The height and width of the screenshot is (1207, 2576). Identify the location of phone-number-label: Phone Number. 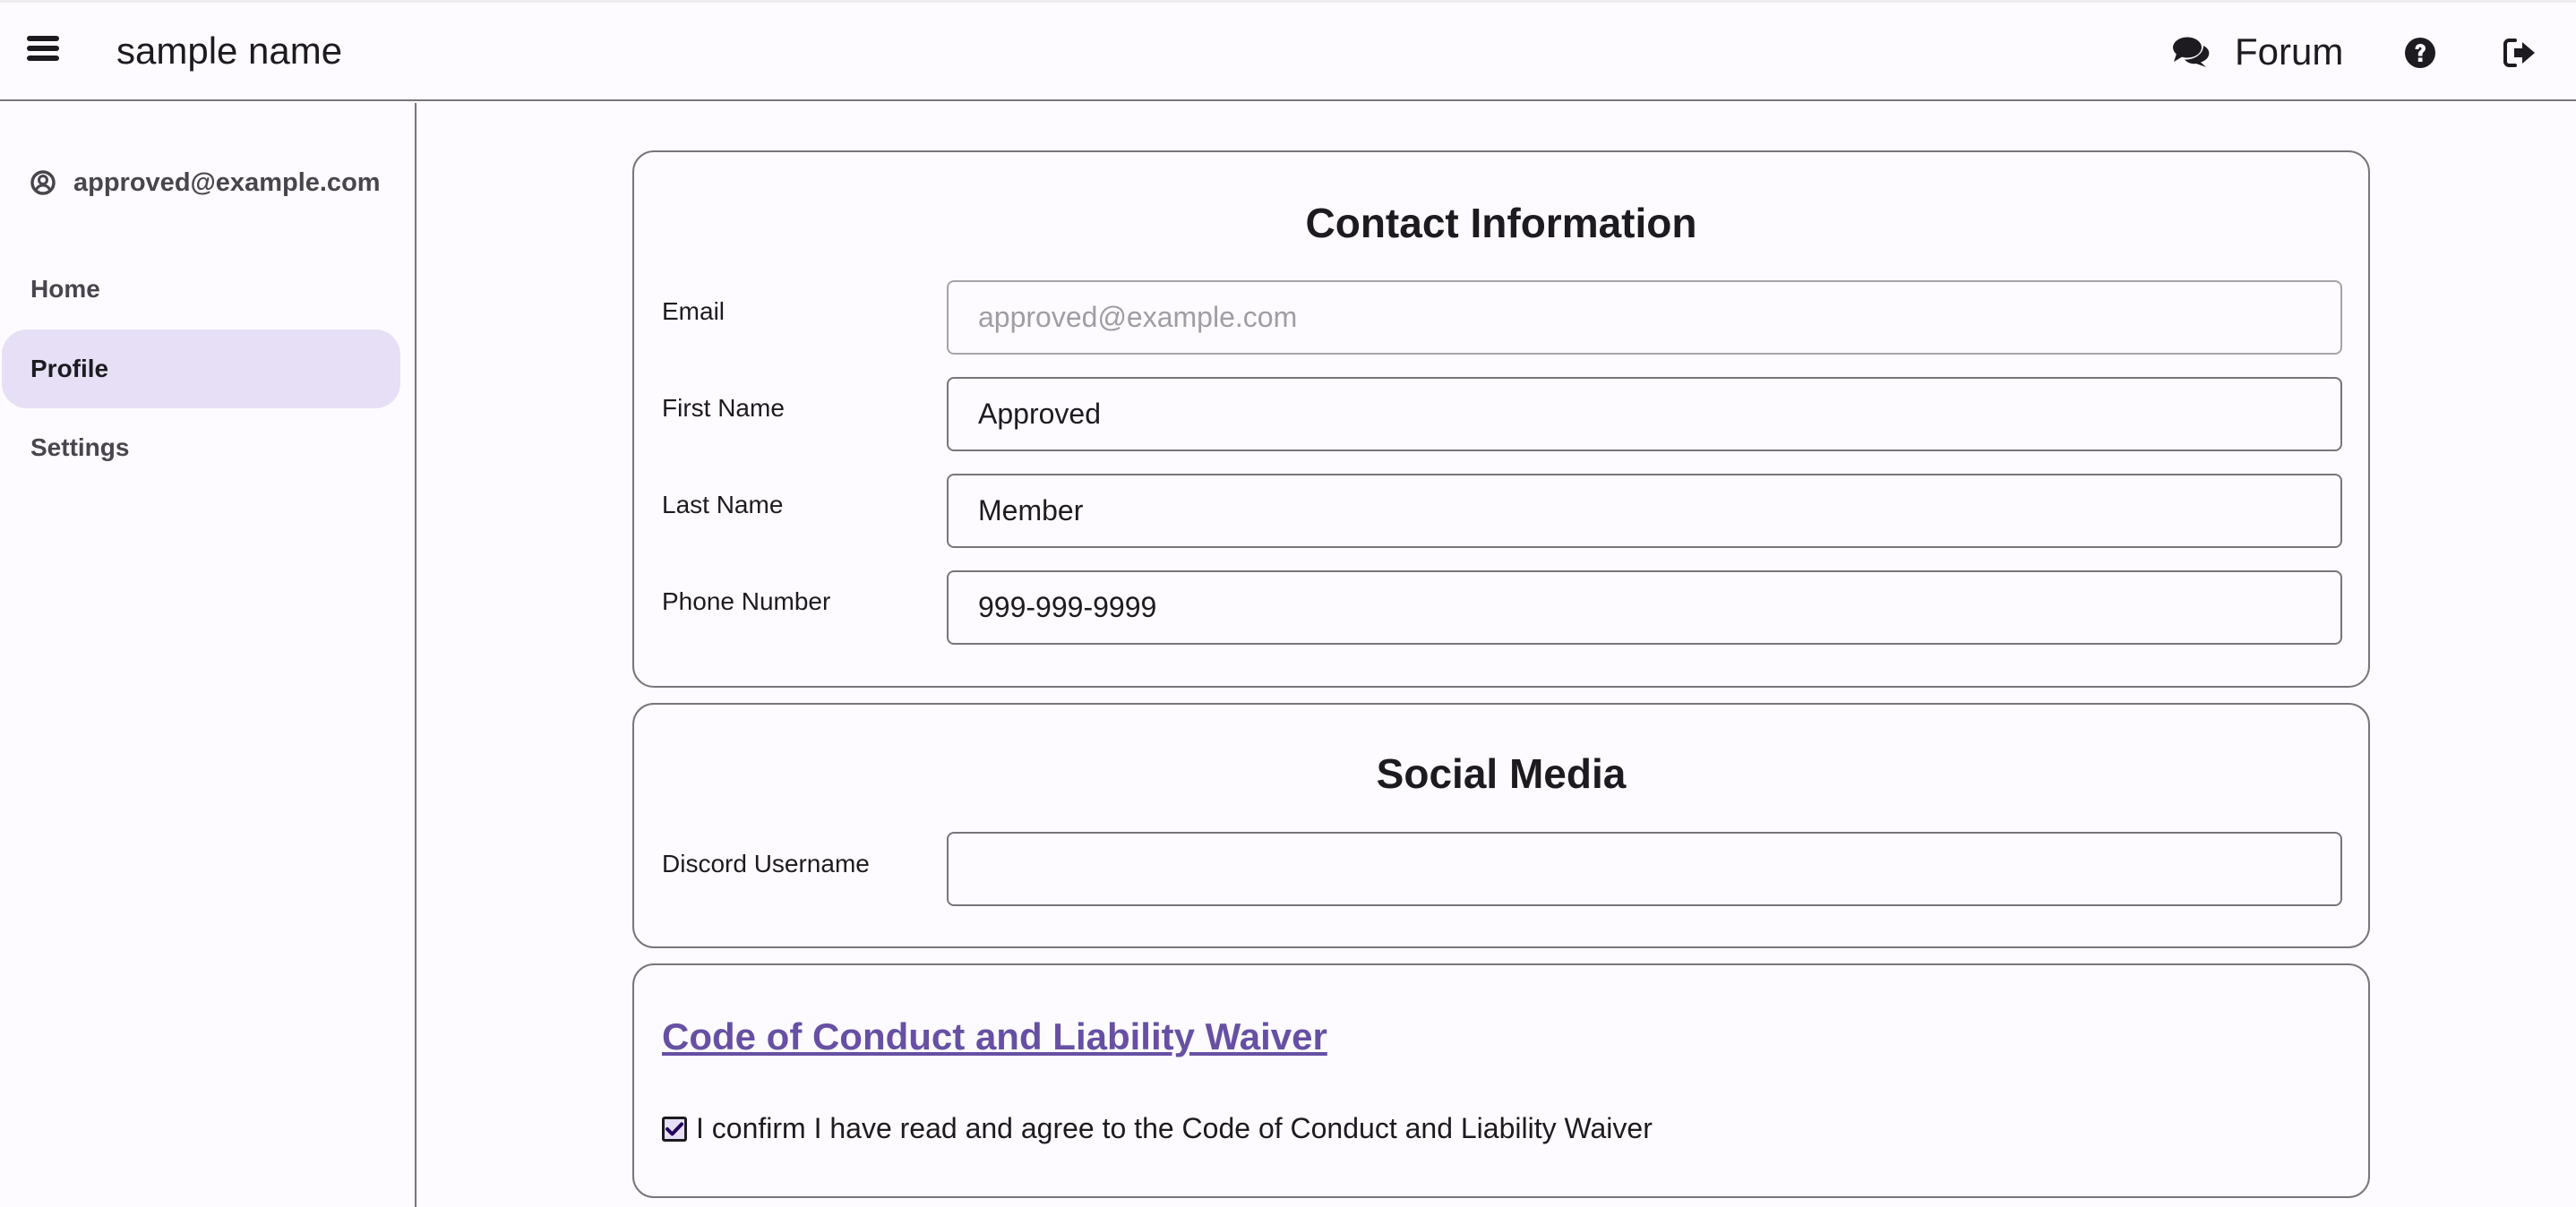
(746, 601).